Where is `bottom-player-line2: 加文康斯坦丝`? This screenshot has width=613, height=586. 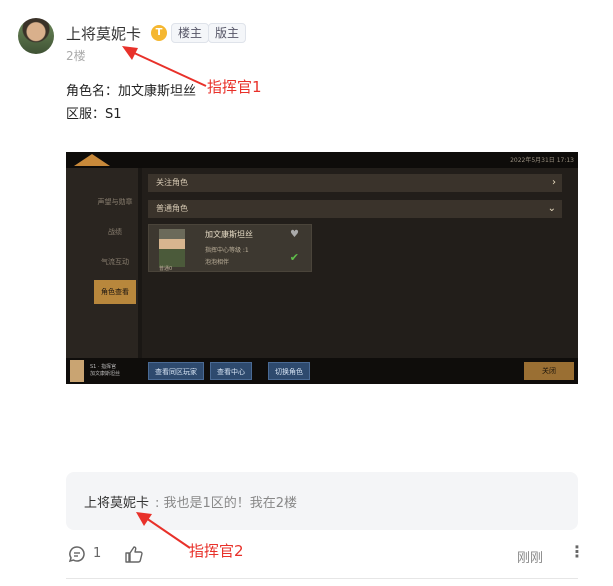
bottom-player-line2: 加文康斯坦丝 is located at coordinates (105, 374).